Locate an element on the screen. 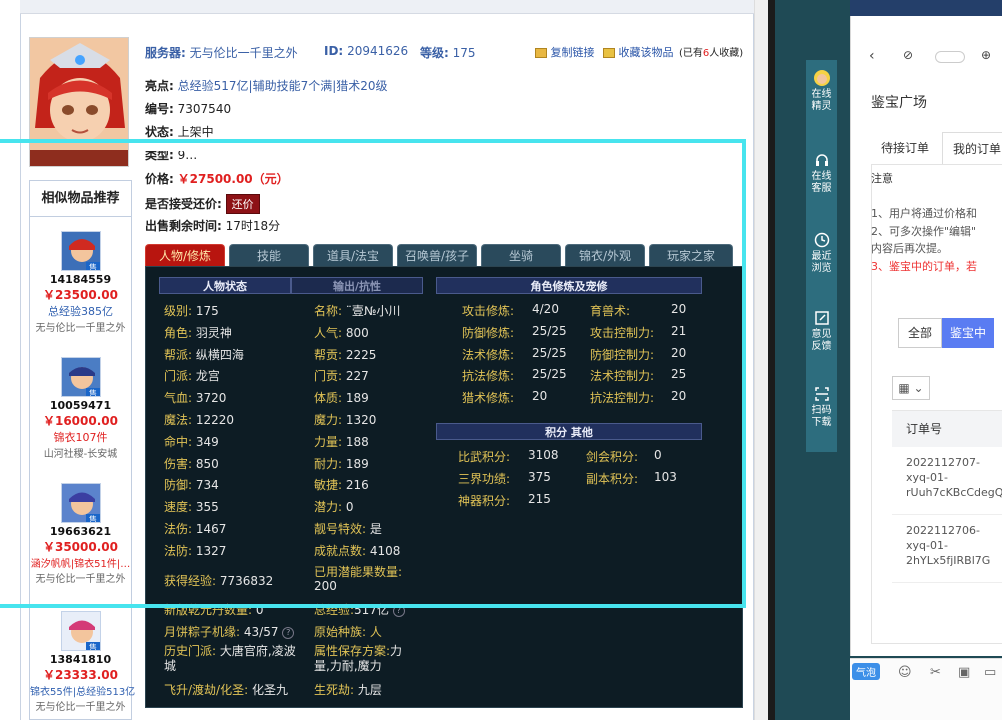 Image resolution: width=1002 pixels, height=720 pixels. filter-all-button: 全部 is located at coordinates (920, 333).